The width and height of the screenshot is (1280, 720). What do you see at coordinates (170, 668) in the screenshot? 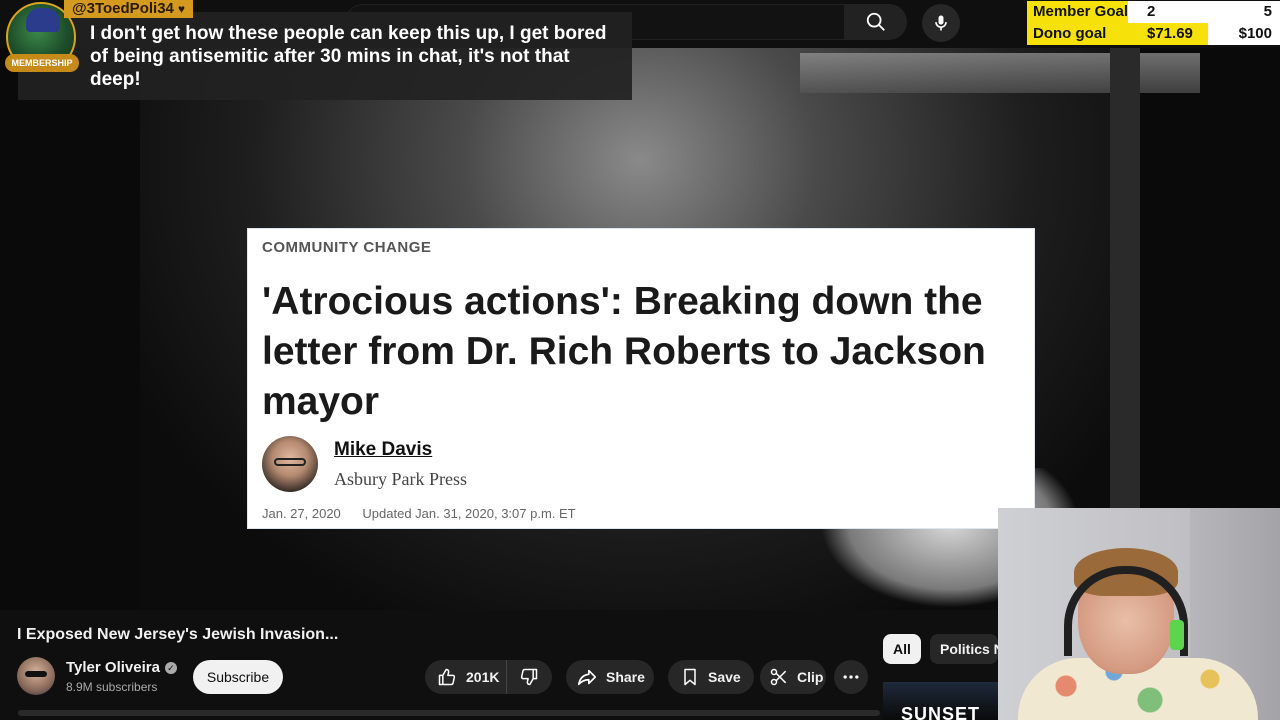
I see `verified-icon: ✓` at bounding box center [170, 668].